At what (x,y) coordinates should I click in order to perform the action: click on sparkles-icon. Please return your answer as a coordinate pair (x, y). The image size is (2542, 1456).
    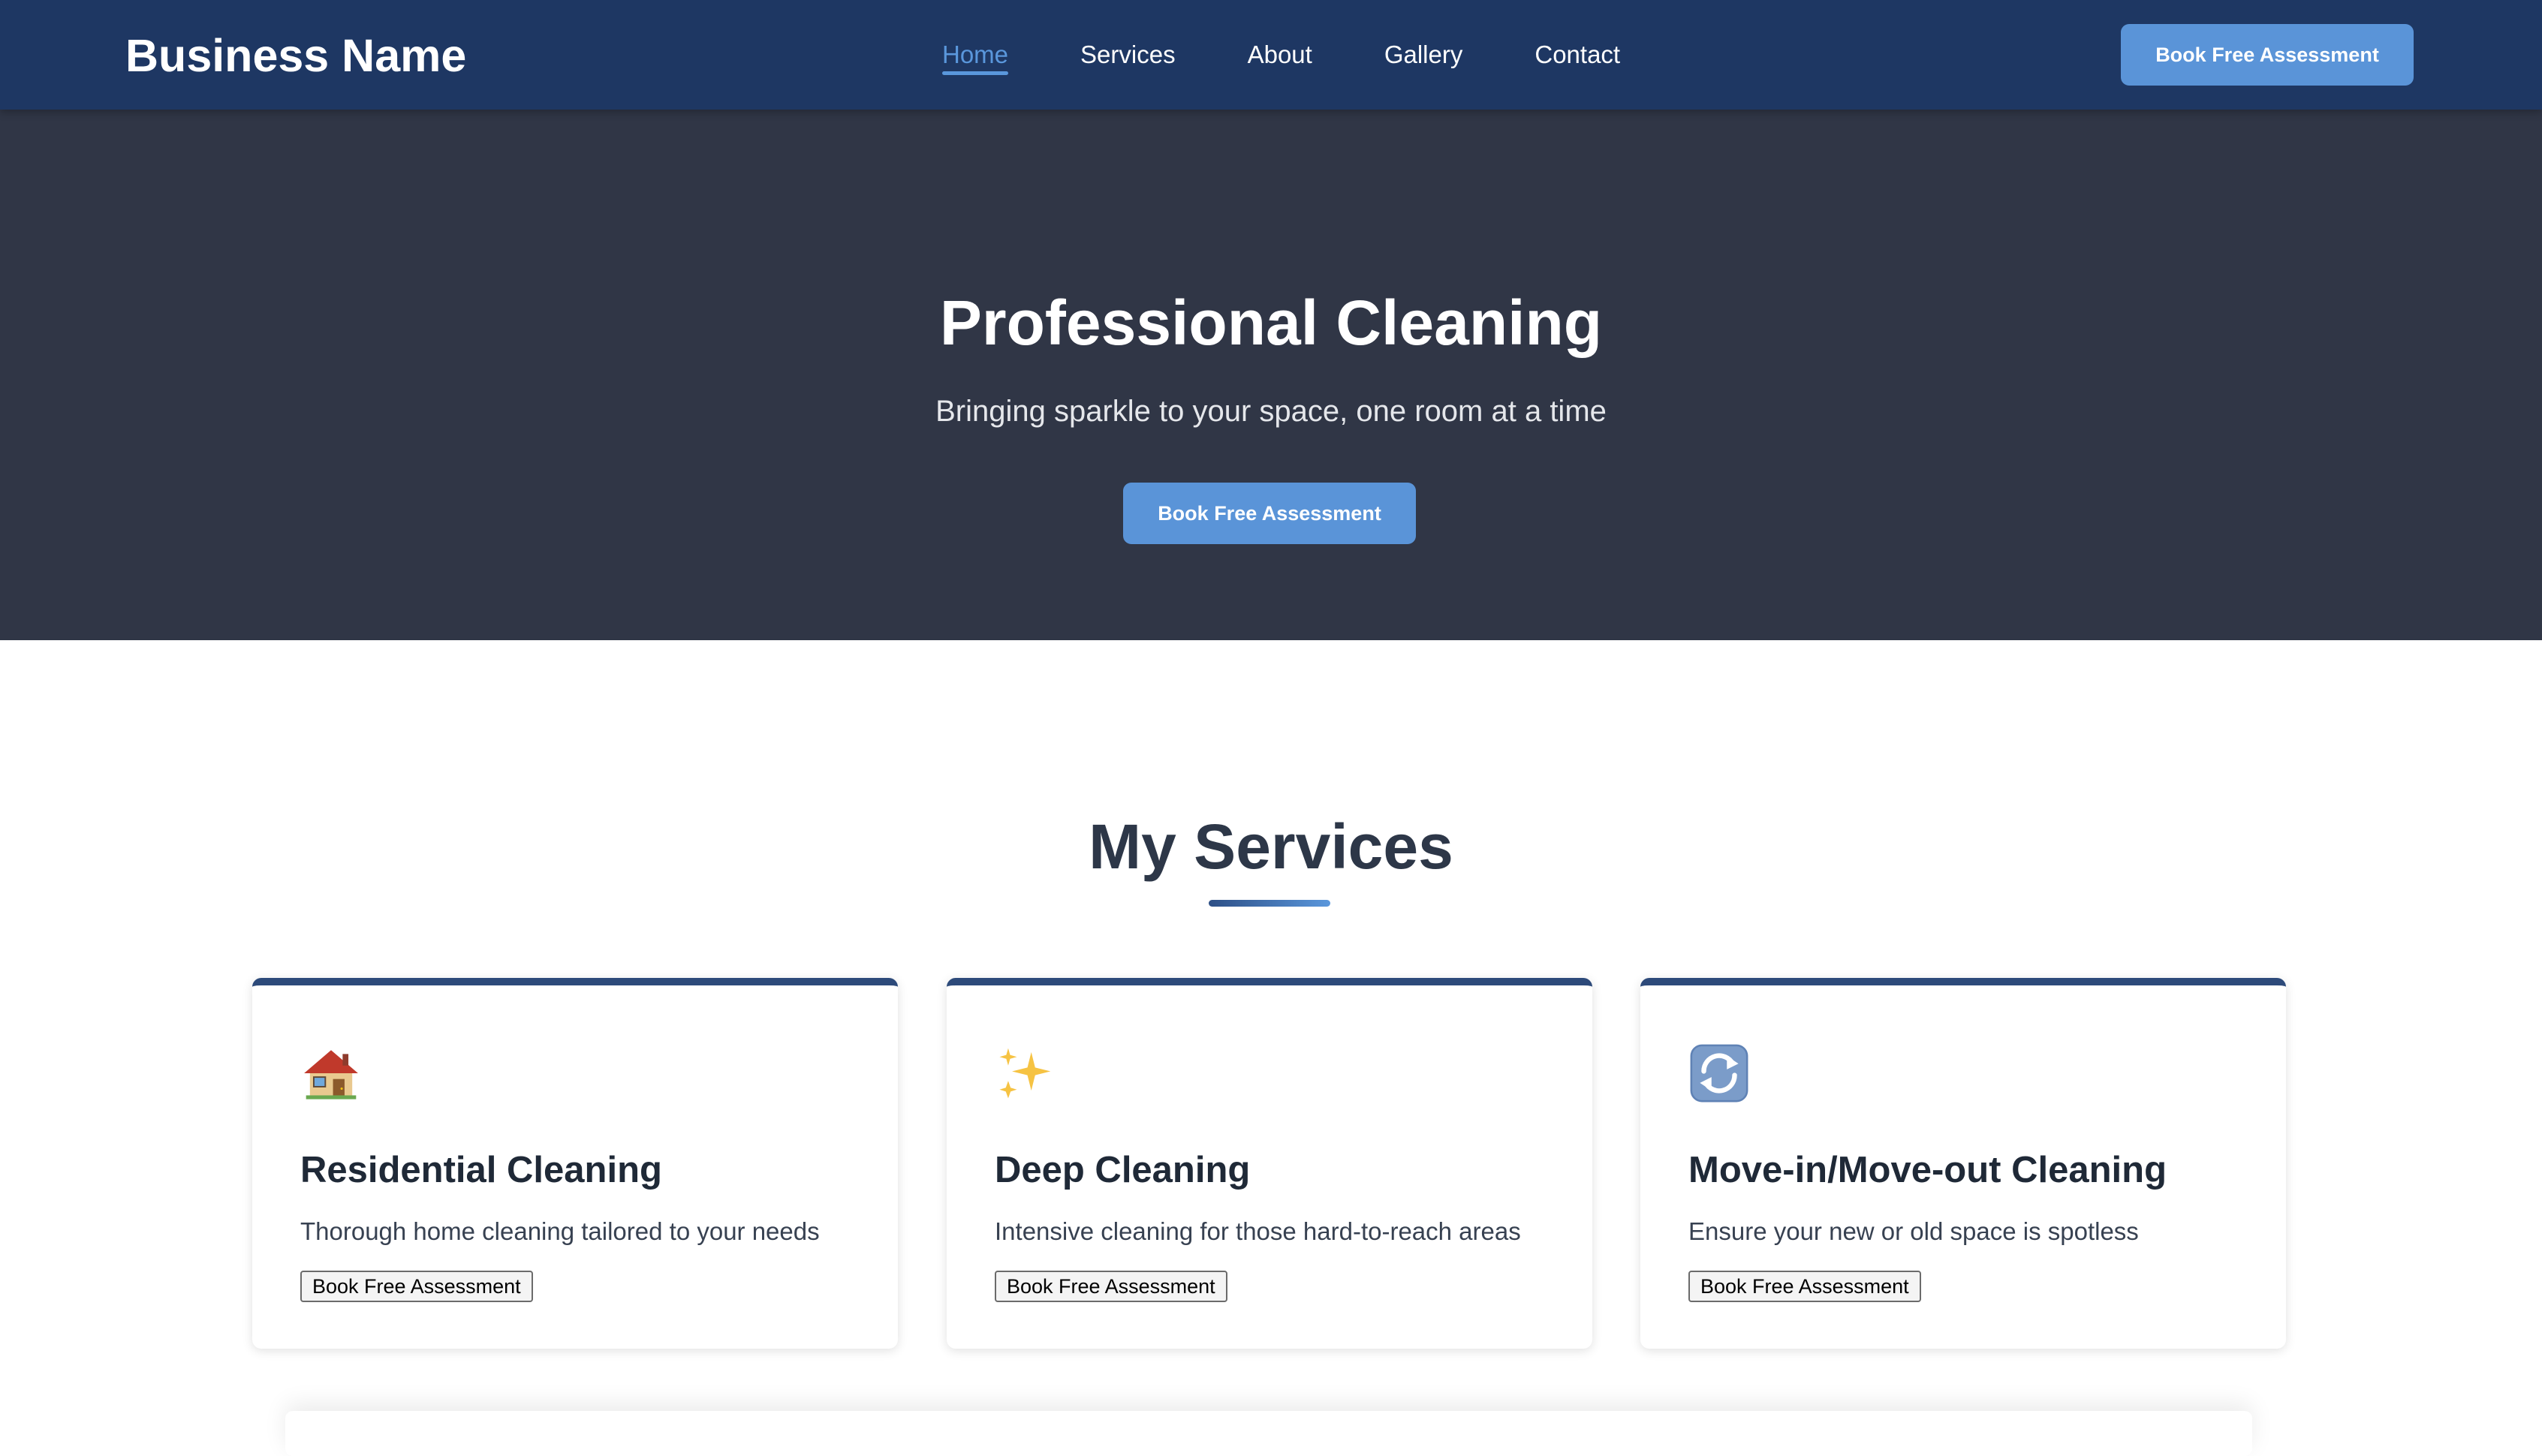
    Looking at the image, I should click on (1025, 1073).